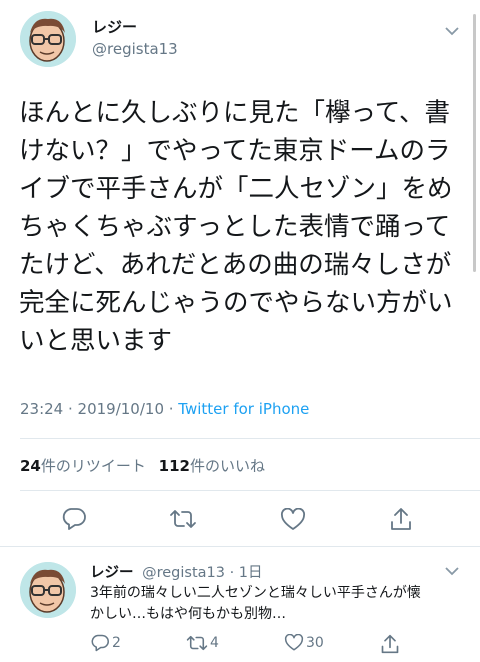 Image resolution: width=480 pixels, height=662 pixels. I want to click on tweet-stats: 24件のリツイート 112件のいいね, so click(142, 465).